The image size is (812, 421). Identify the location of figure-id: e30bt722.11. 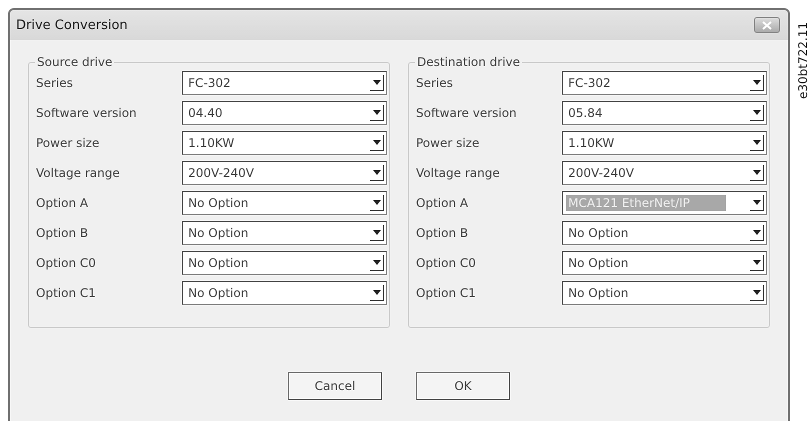
(803, 60).